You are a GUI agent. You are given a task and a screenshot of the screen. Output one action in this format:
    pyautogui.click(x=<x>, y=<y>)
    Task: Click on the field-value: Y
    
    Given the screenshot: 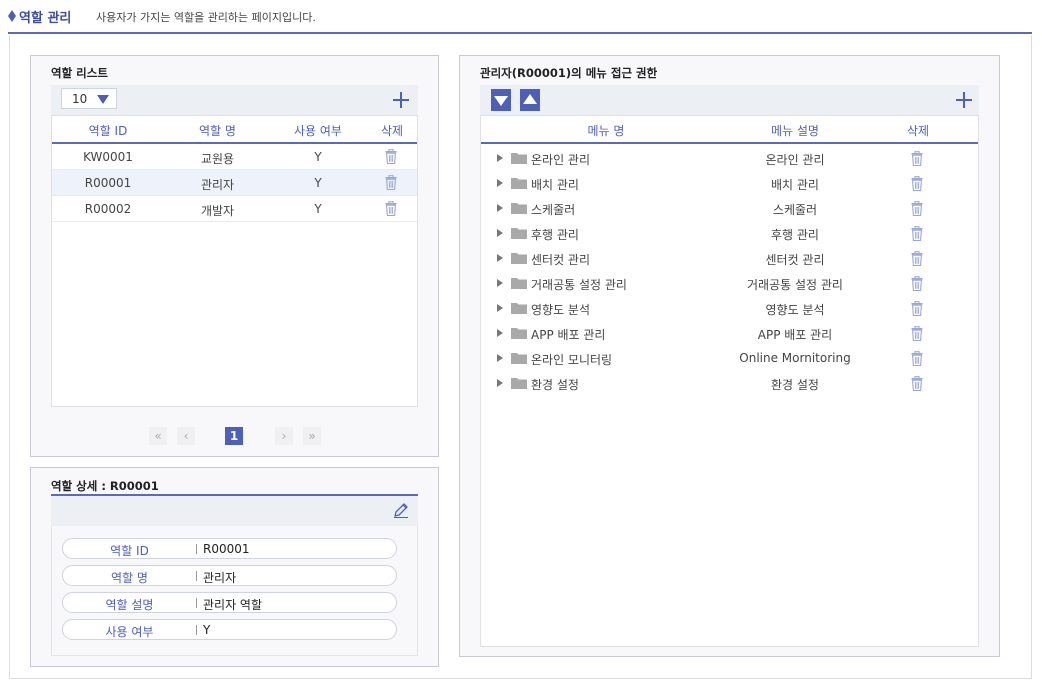 What is the action you would take?
    pyautogui.click(x=207, y=630)
    